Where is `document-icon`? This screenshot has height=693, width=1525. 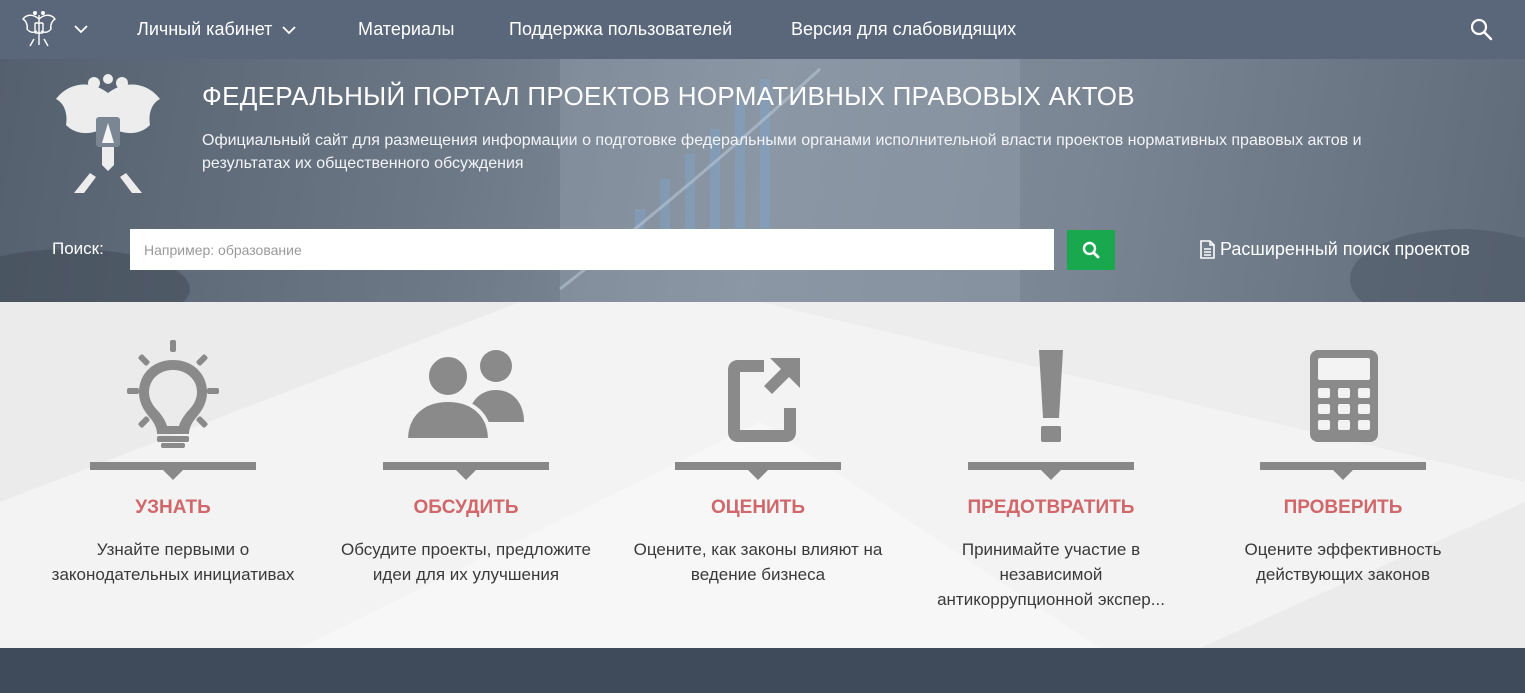 document-icon is located at coordinates (1207, 249).